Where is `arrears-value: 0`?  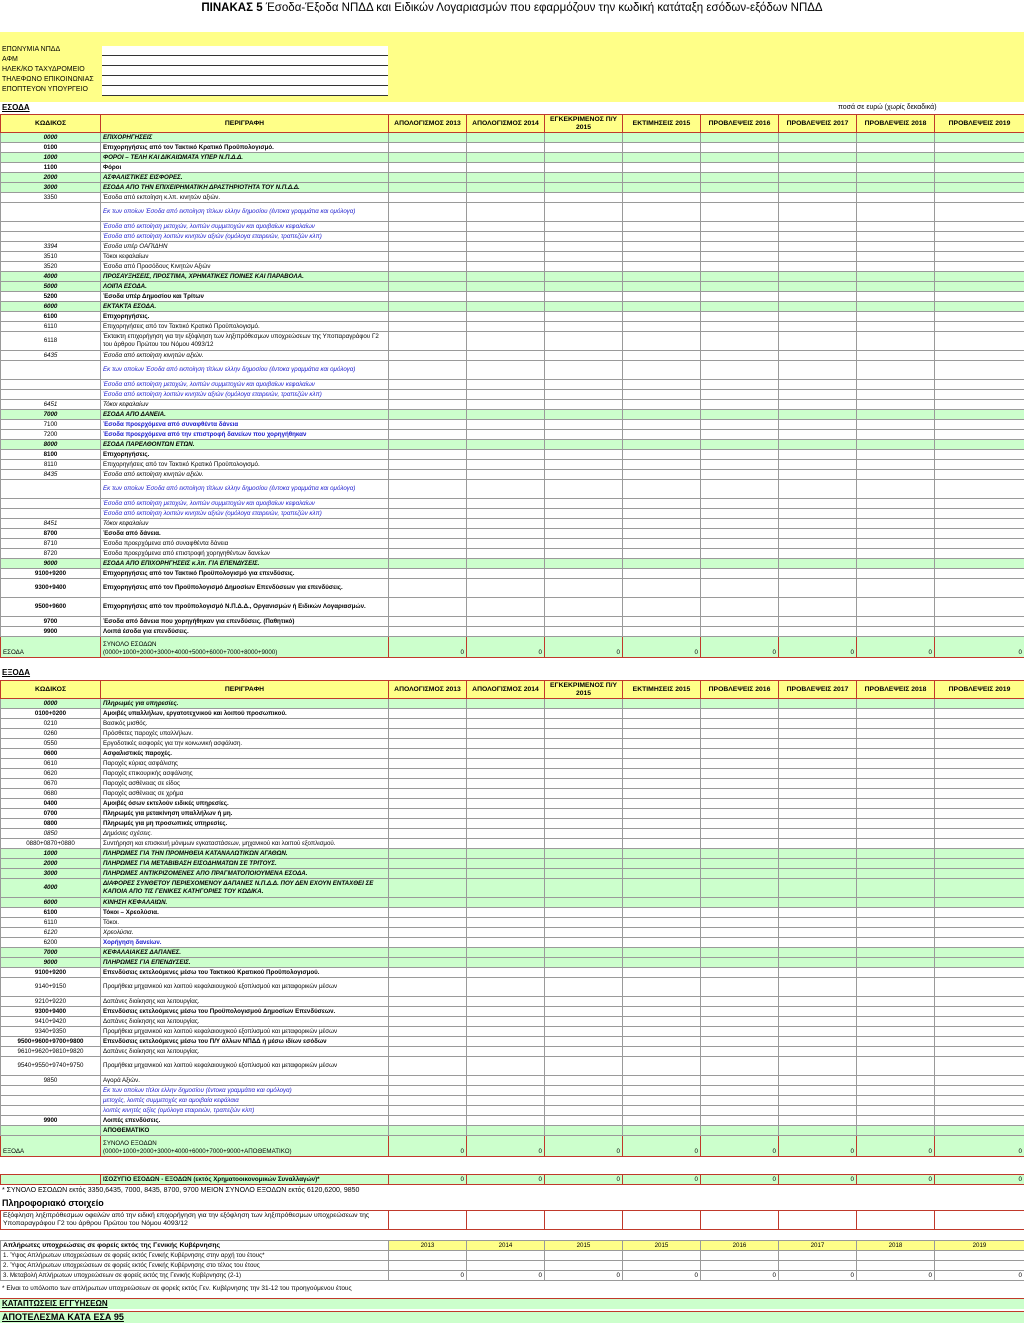 arrears-value: 0 is located at coordinates (895, 1275).